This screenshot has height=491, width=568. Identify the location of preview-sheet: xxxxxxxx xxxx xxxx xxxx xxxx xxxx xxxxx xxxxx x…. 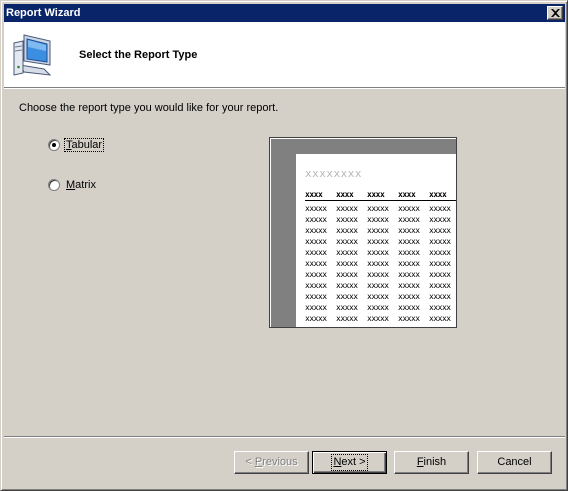
(376, 240).